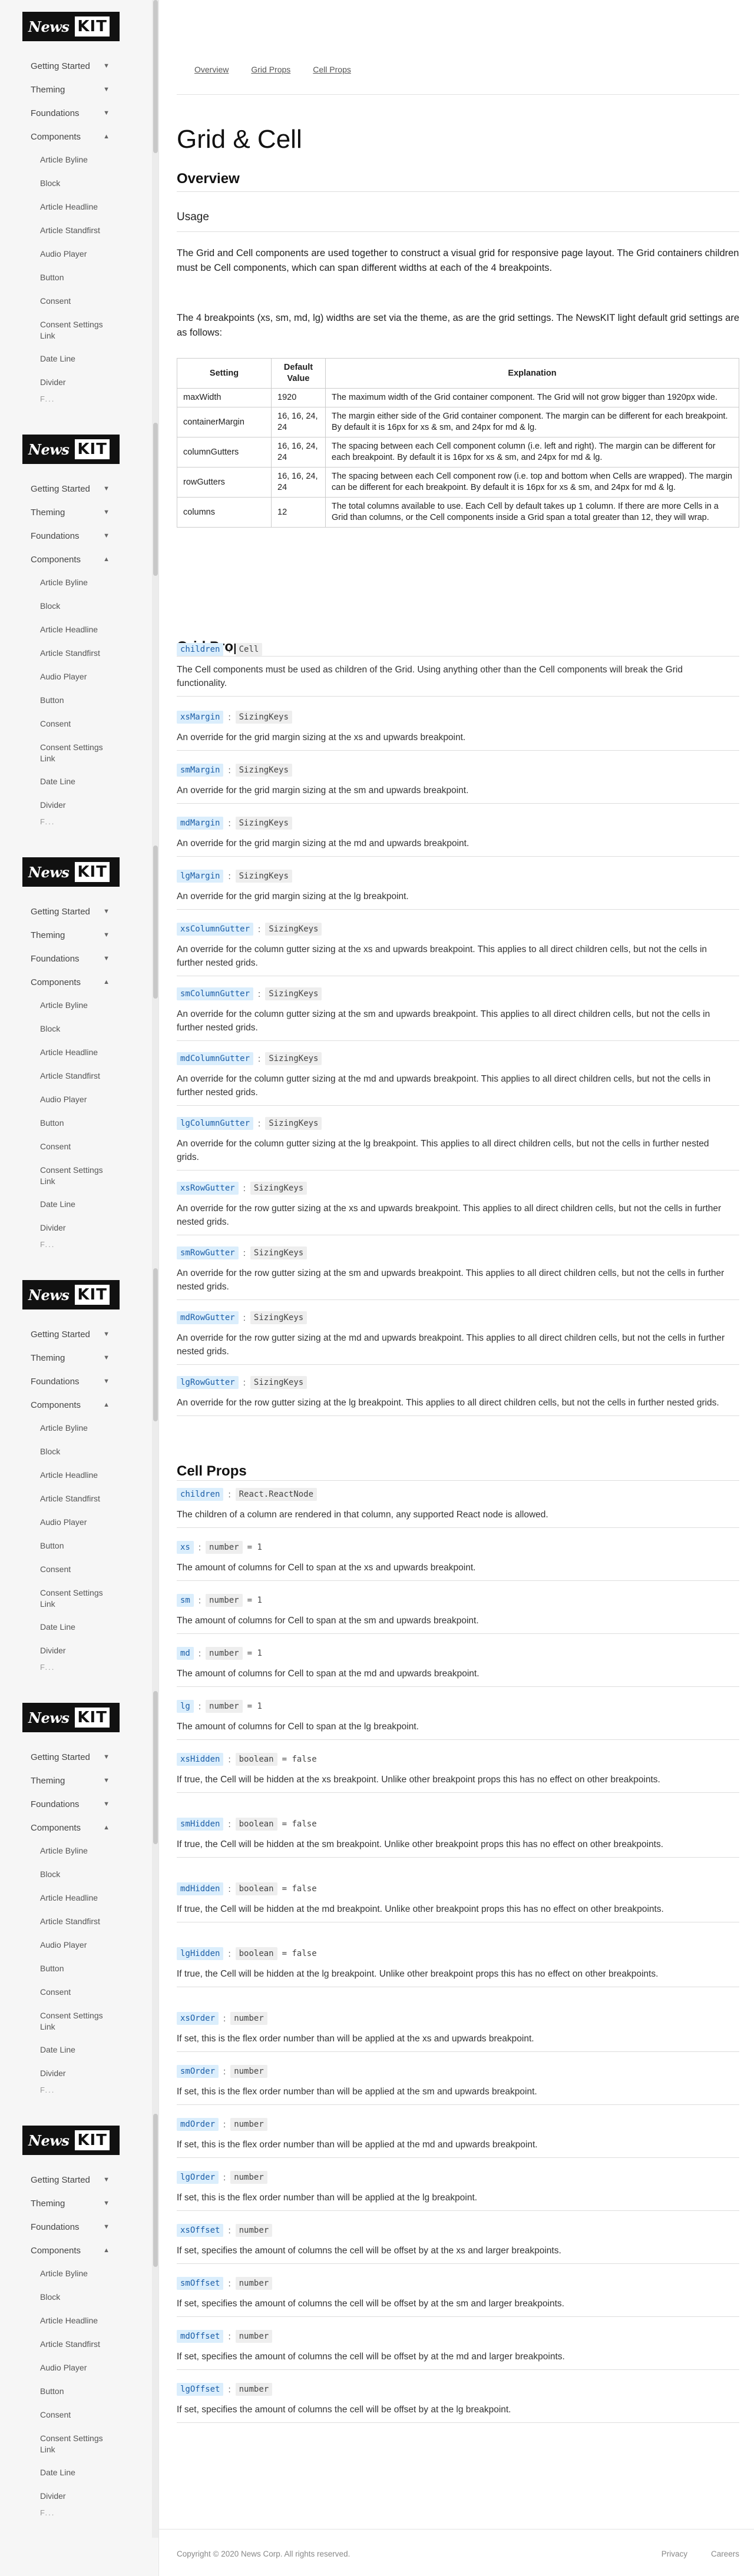  Describe the element at coordinates (212, 69) in the screenshot. I see `link-overview: Overview` at that location.